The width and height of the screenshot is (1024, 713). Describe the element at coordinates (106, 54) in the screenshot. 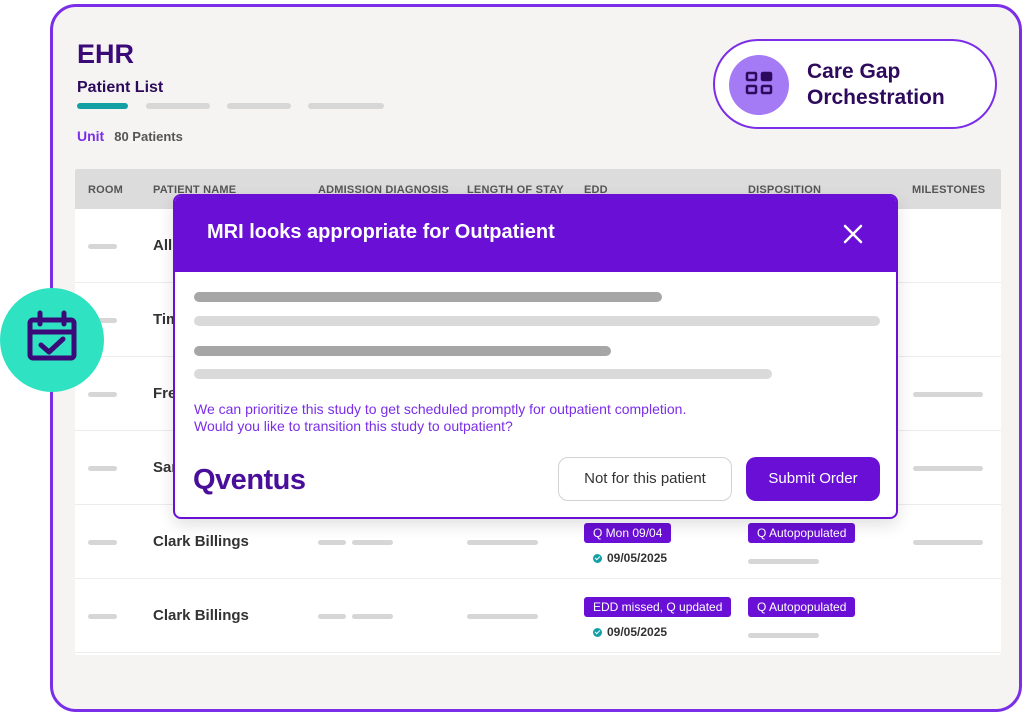

I see `app-title: EHR` at that location.